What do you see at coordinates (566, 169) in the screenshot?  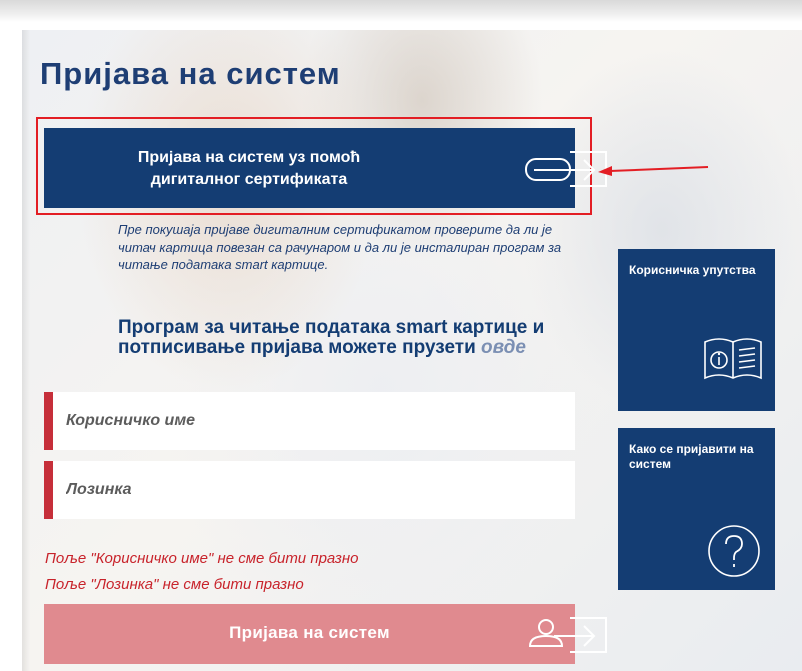 I see `card-arrow-icon` at bounding box center [566, 169].